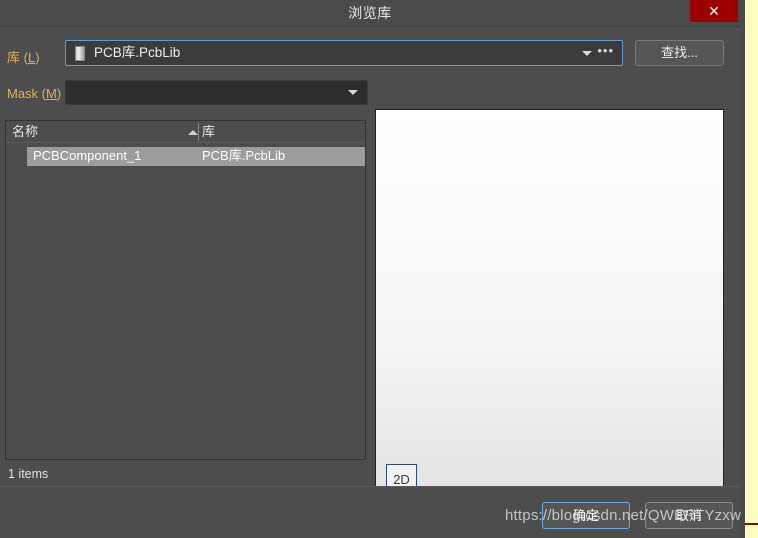  I want to click on library-combobox: PCB库.PcbLib •••, so click(344, 53).